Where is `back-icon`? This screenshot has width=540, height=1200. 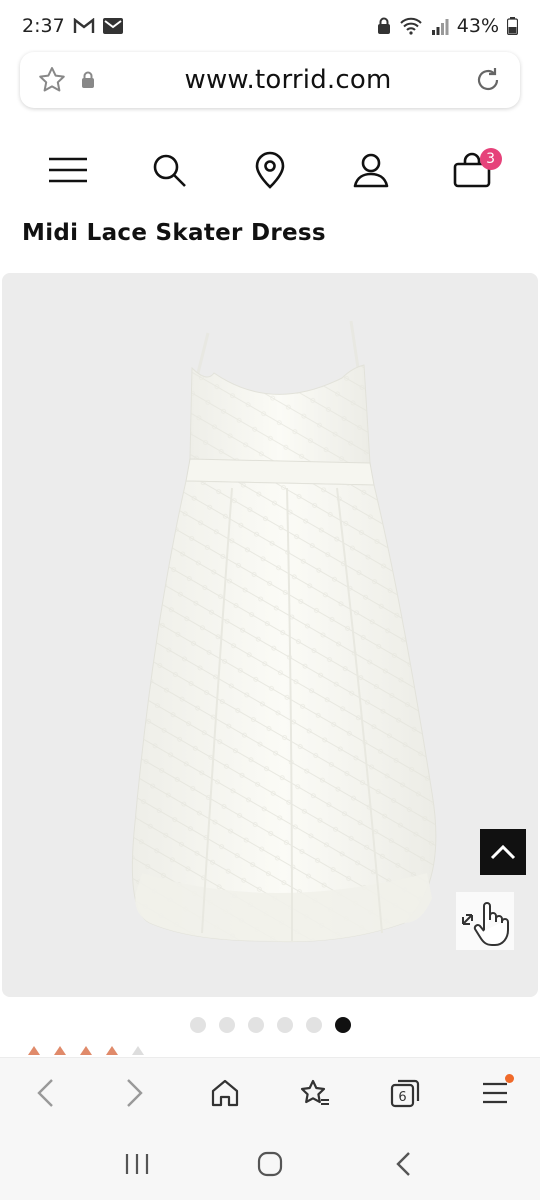
back-icon is located at coordinates (45, 1093).